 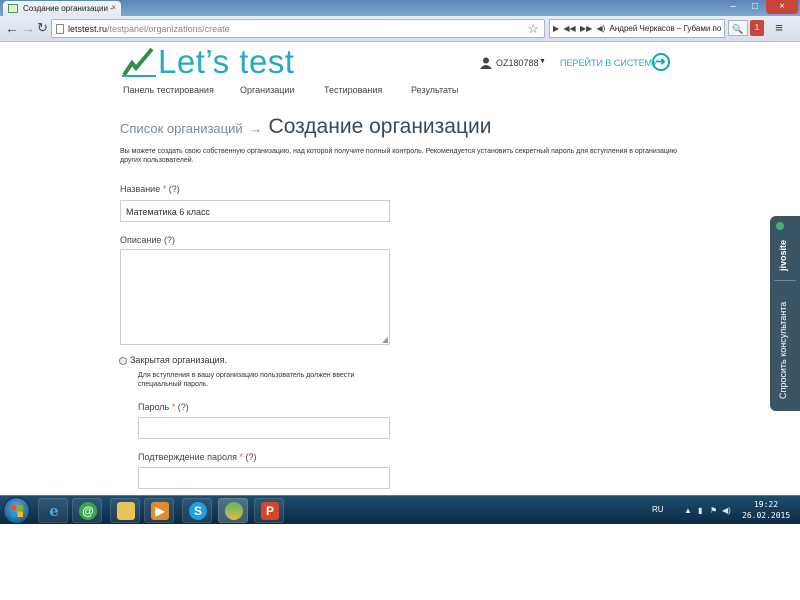 What do you see at coordinates (688, 510) in the screenshot?
I see `tray-arrow-icon: ▲` at bounding box center [688, 510].